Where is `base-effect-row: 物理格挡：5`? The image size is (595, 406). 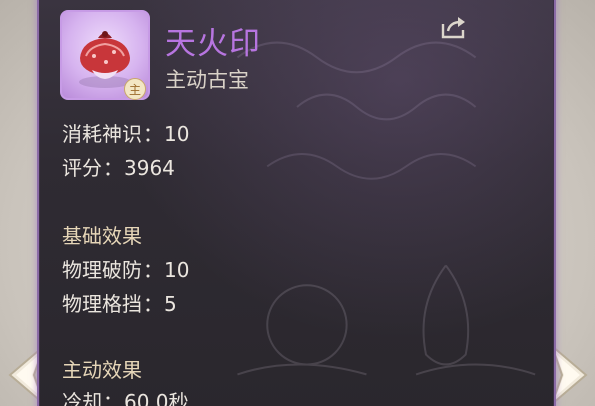
base-effect-row: 物理格挡：5 is located at coordinates (119, 304).